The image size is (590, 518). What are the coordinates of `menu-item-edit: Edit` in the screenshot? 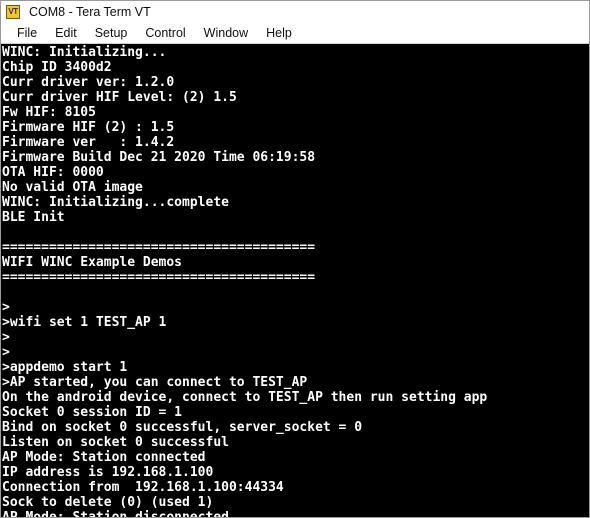 It's located at (66, 33).